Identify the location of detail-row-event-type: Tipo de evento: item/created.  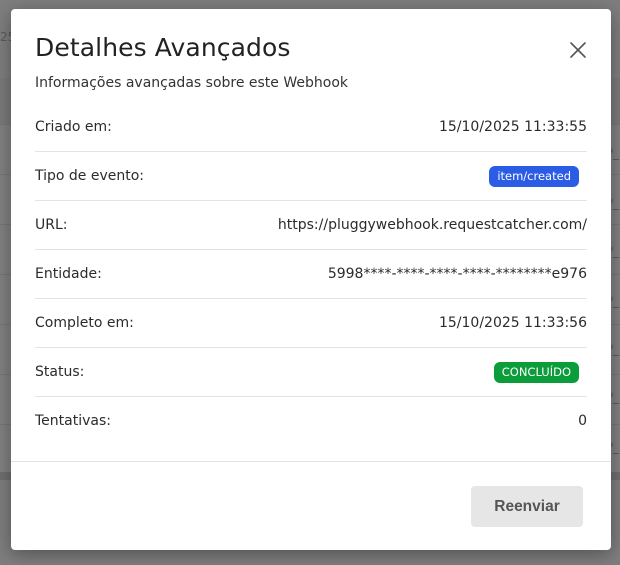
(311, 176).